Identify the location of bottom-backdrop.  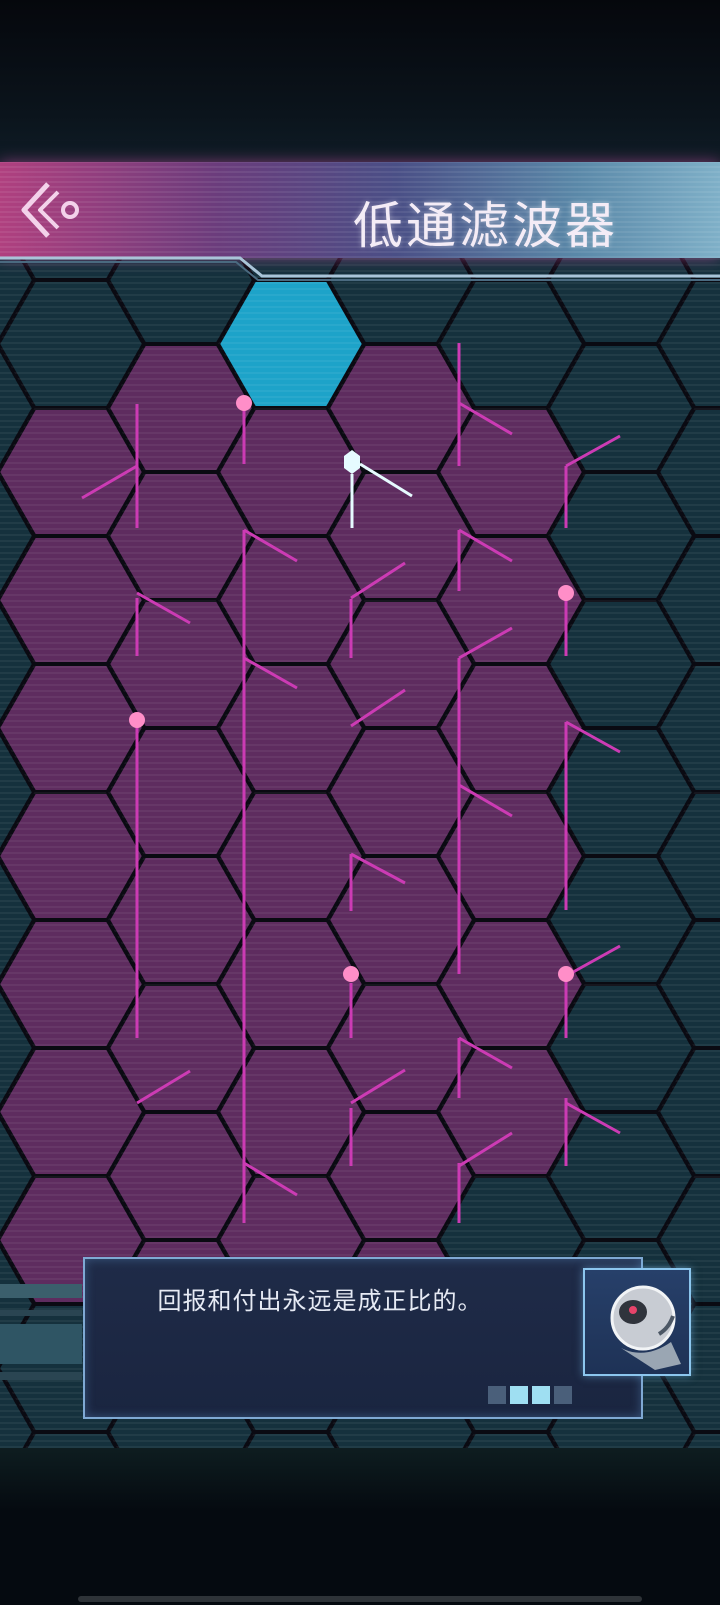
(360, 1526).